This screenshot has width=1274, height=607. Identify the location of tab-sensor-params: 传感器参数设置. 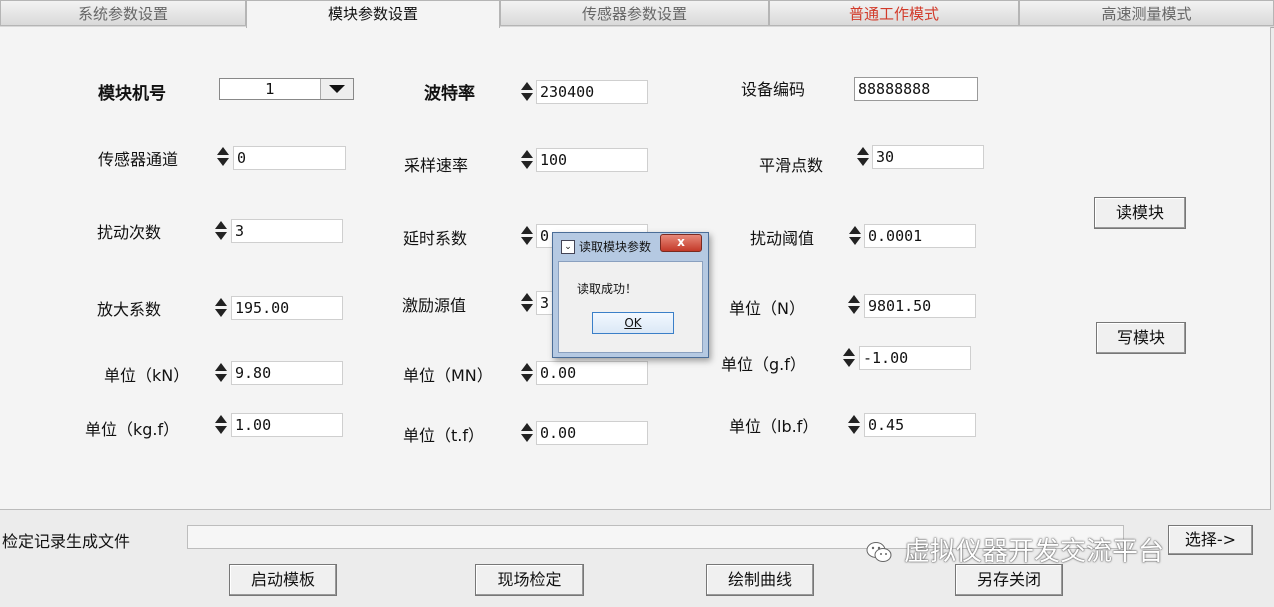
(634, 13).